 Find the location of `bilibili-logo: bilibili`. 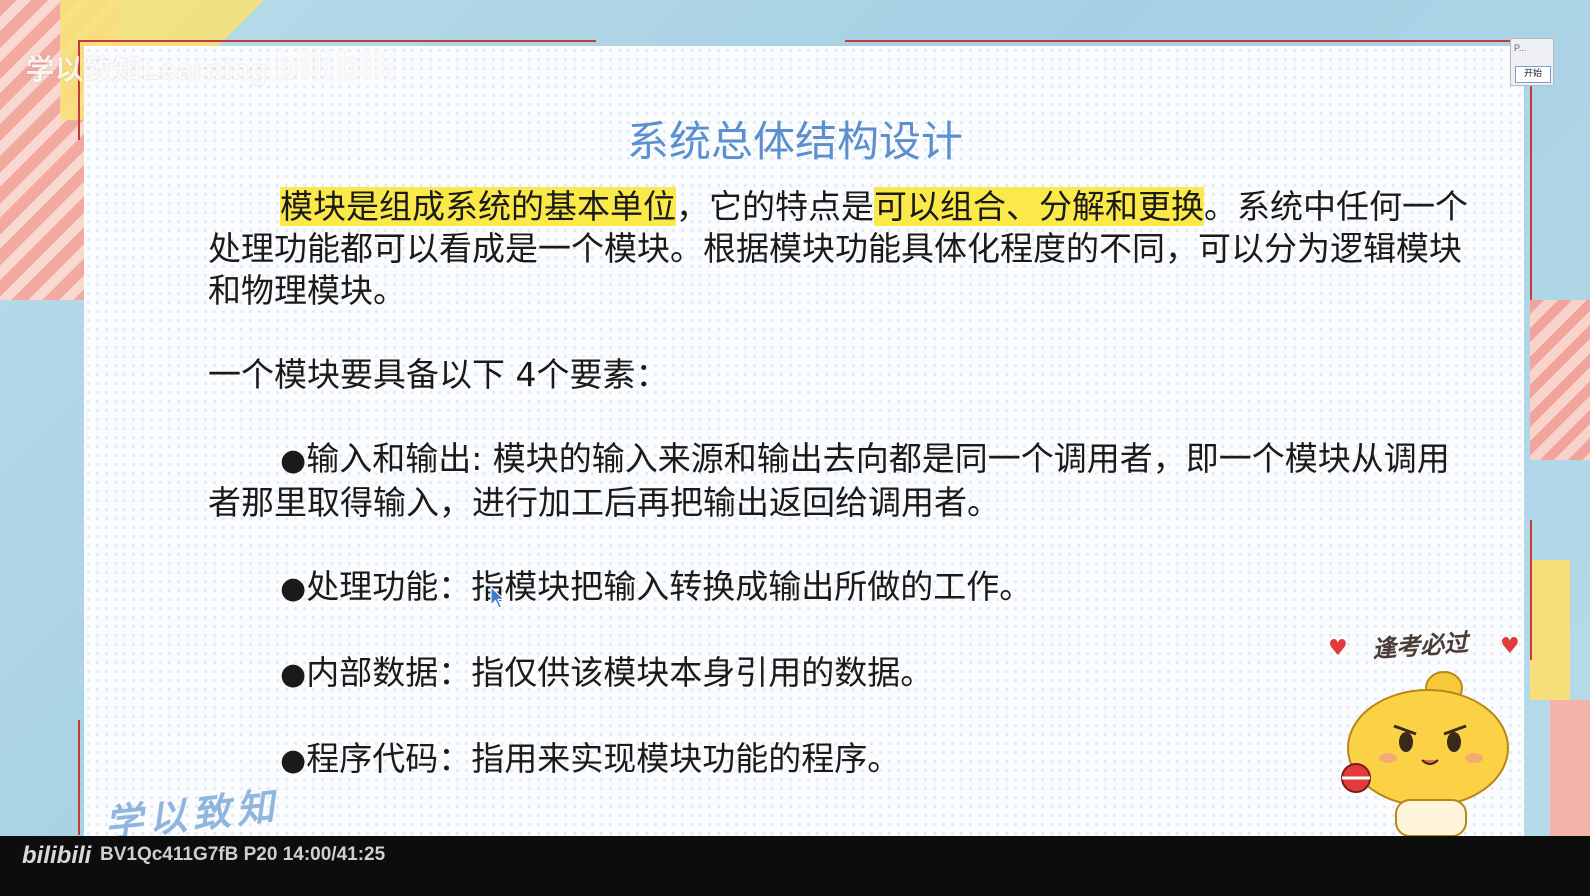

bilibili-logo: bilibili is located at coordinates (57, 855).